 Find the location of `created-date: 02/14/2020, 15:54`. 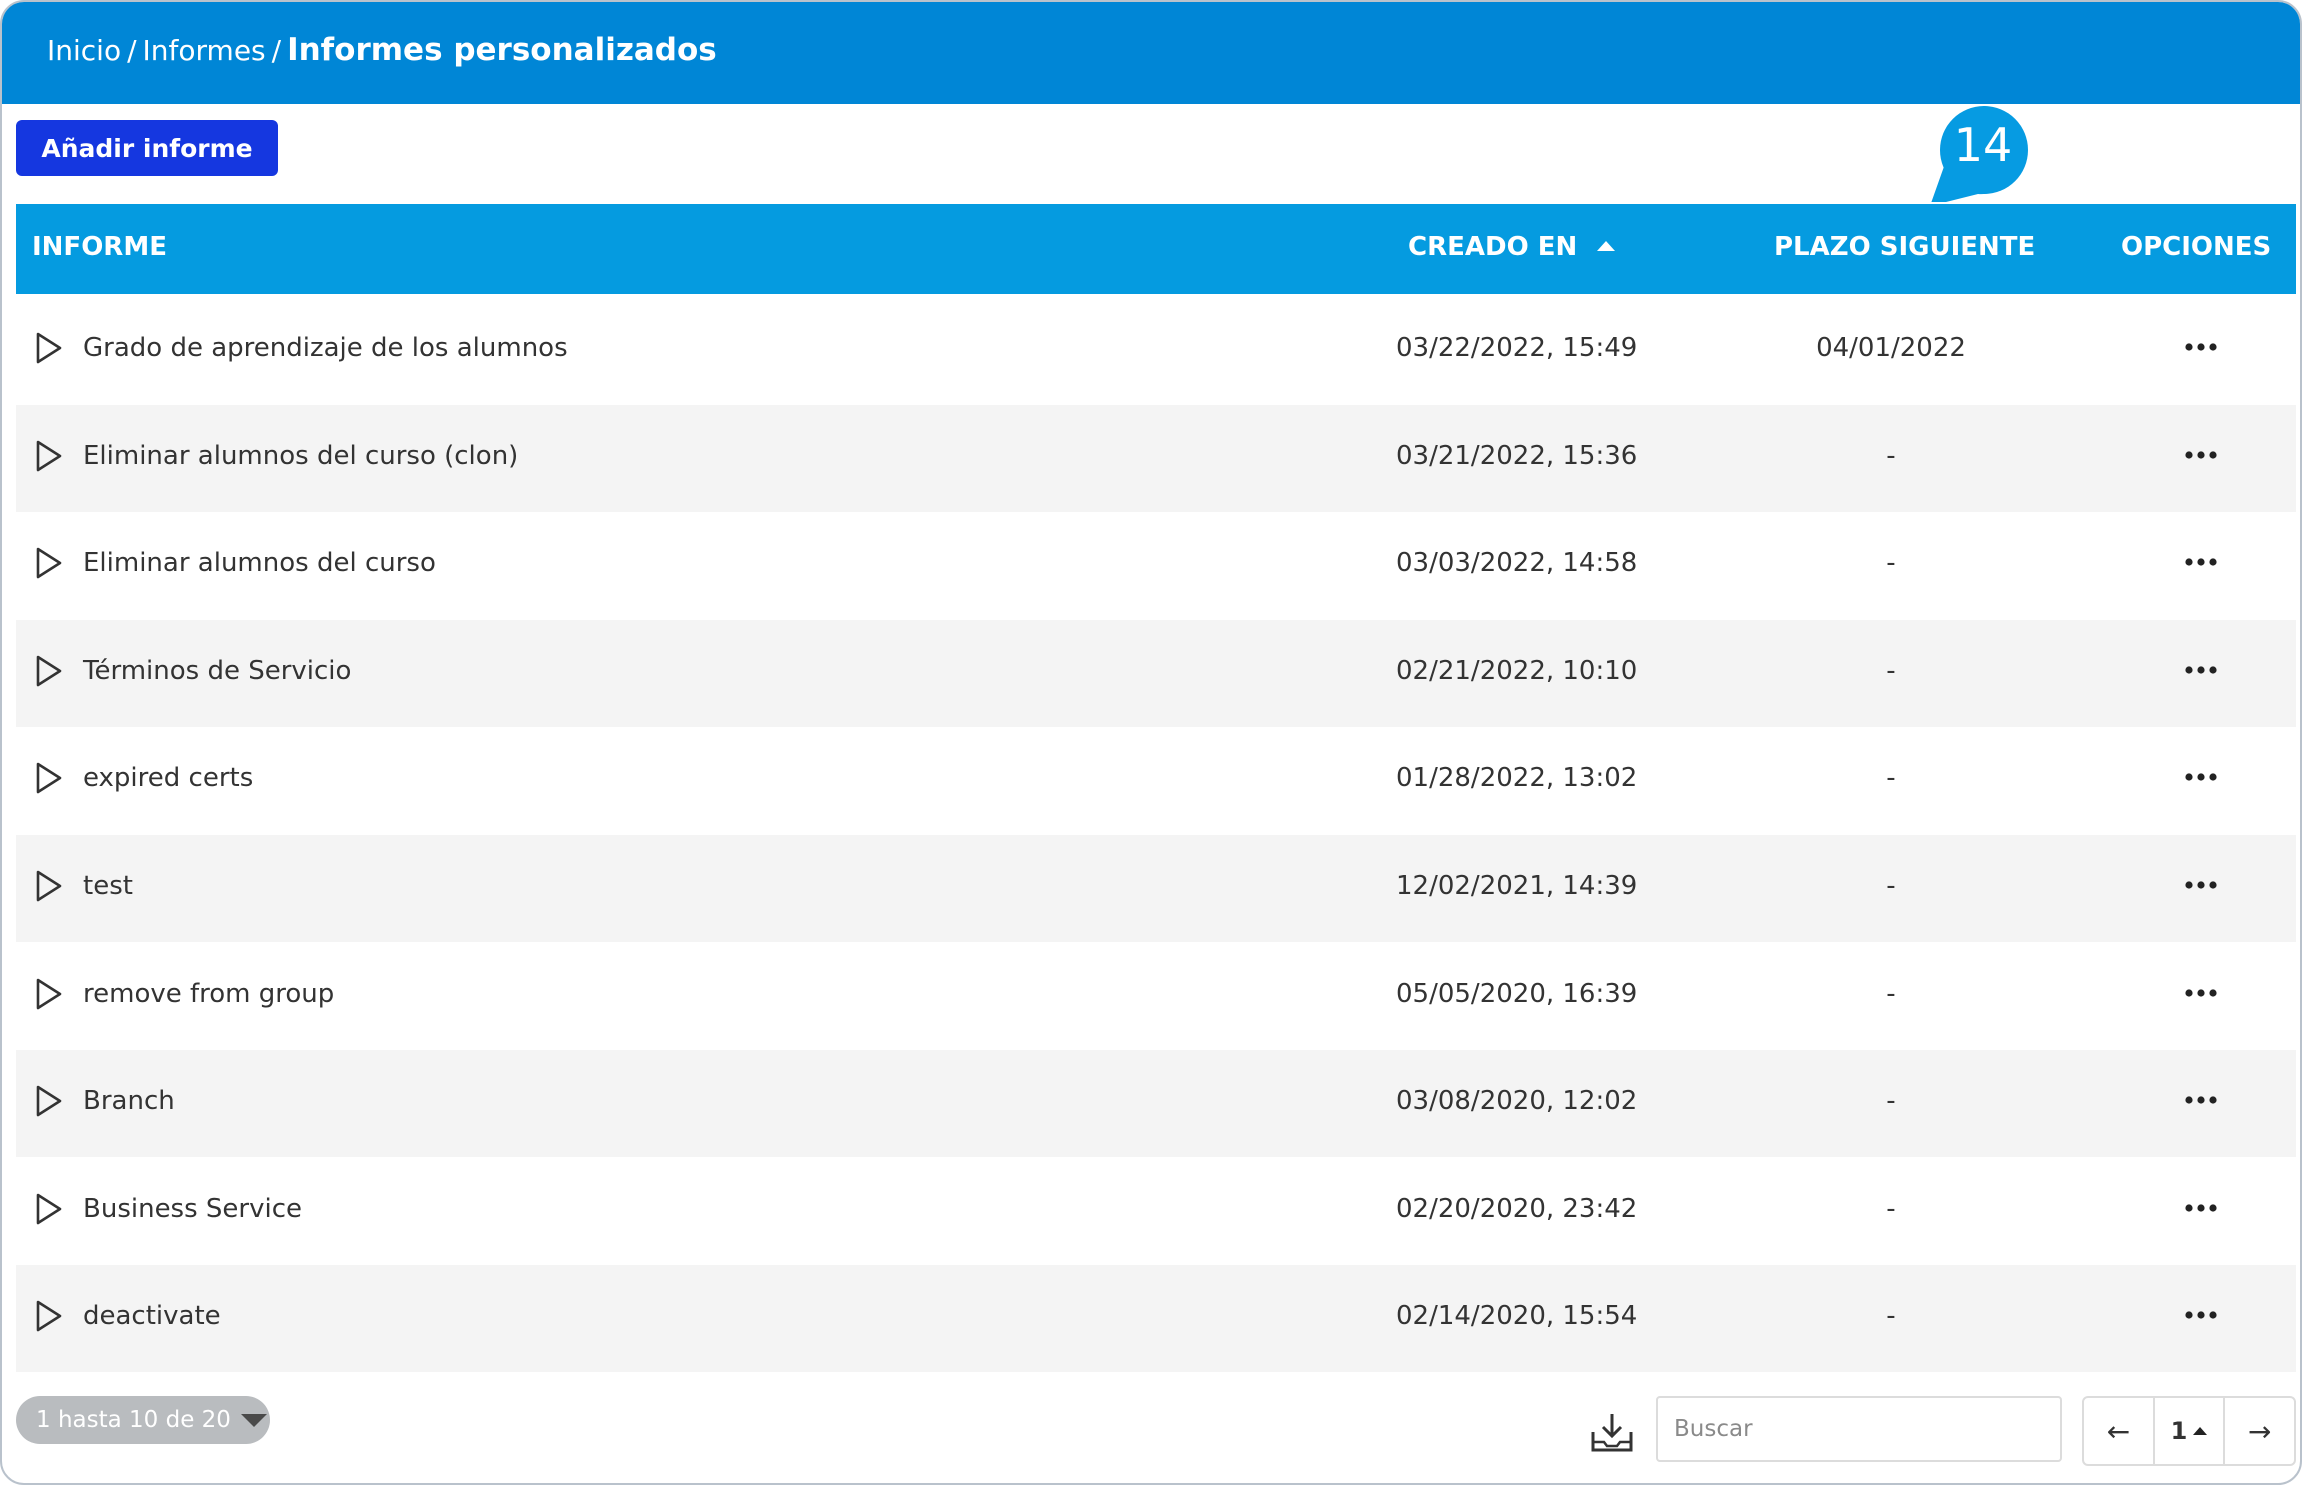

created-date: 02/14/2020, 15:54 is located at coordinates (1517, 1316).